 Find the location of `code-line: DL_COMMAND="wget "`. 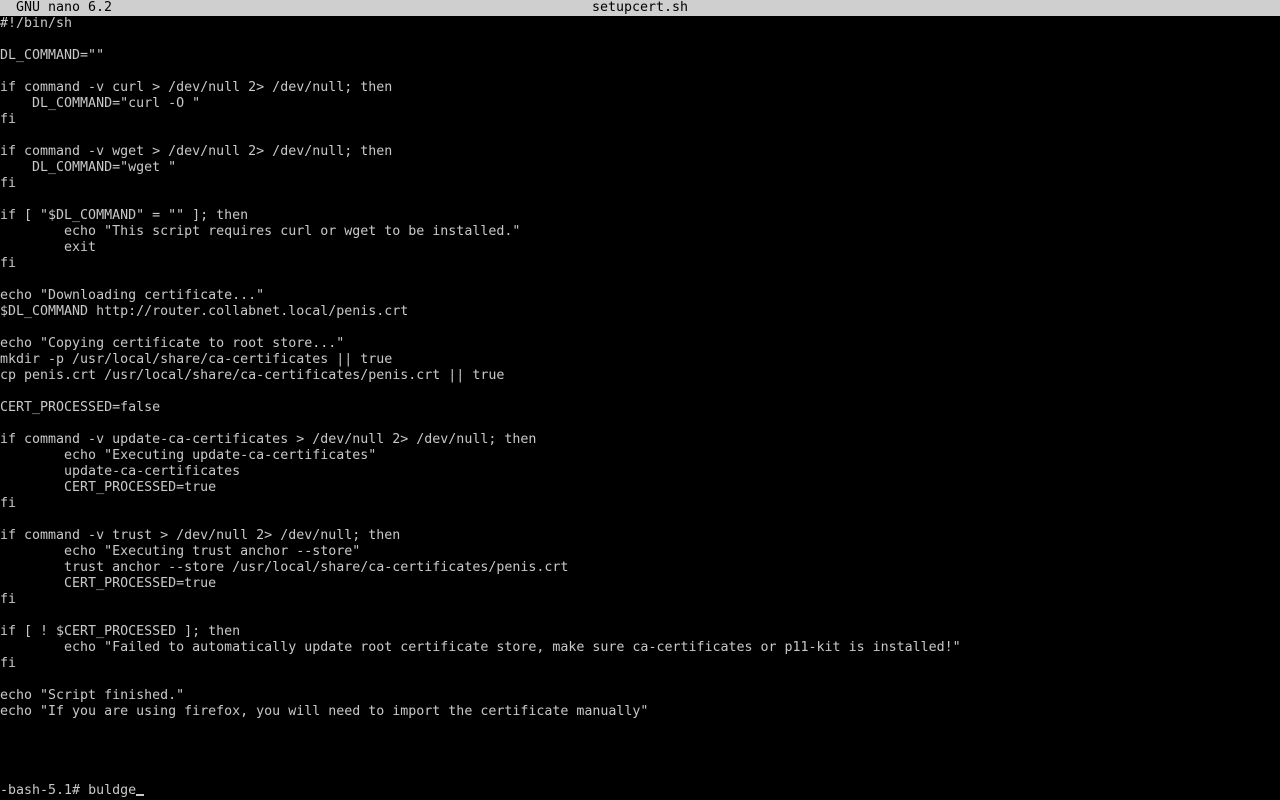

code-line: DL_COMMAND="wget " is located at coordinates (640, 168).